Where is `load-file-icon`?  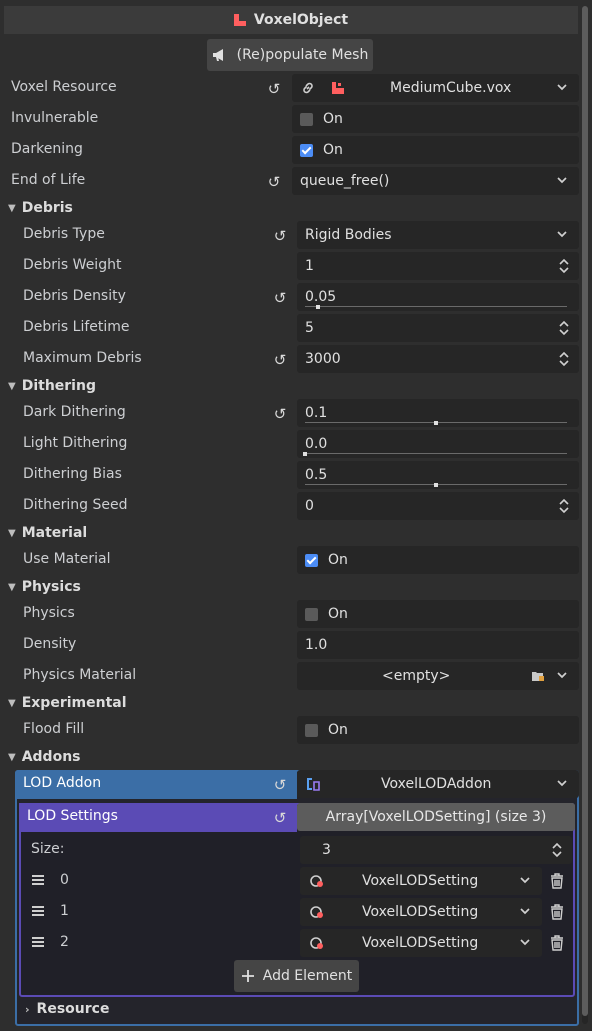
load-file-icon is located at coordinates (538, 676).